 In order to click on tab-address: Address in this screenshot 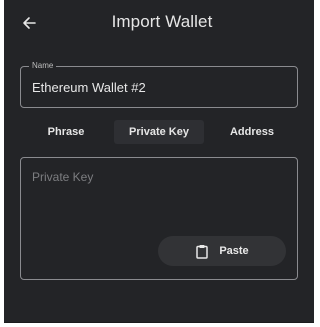, I will do `click(252, 132)`.